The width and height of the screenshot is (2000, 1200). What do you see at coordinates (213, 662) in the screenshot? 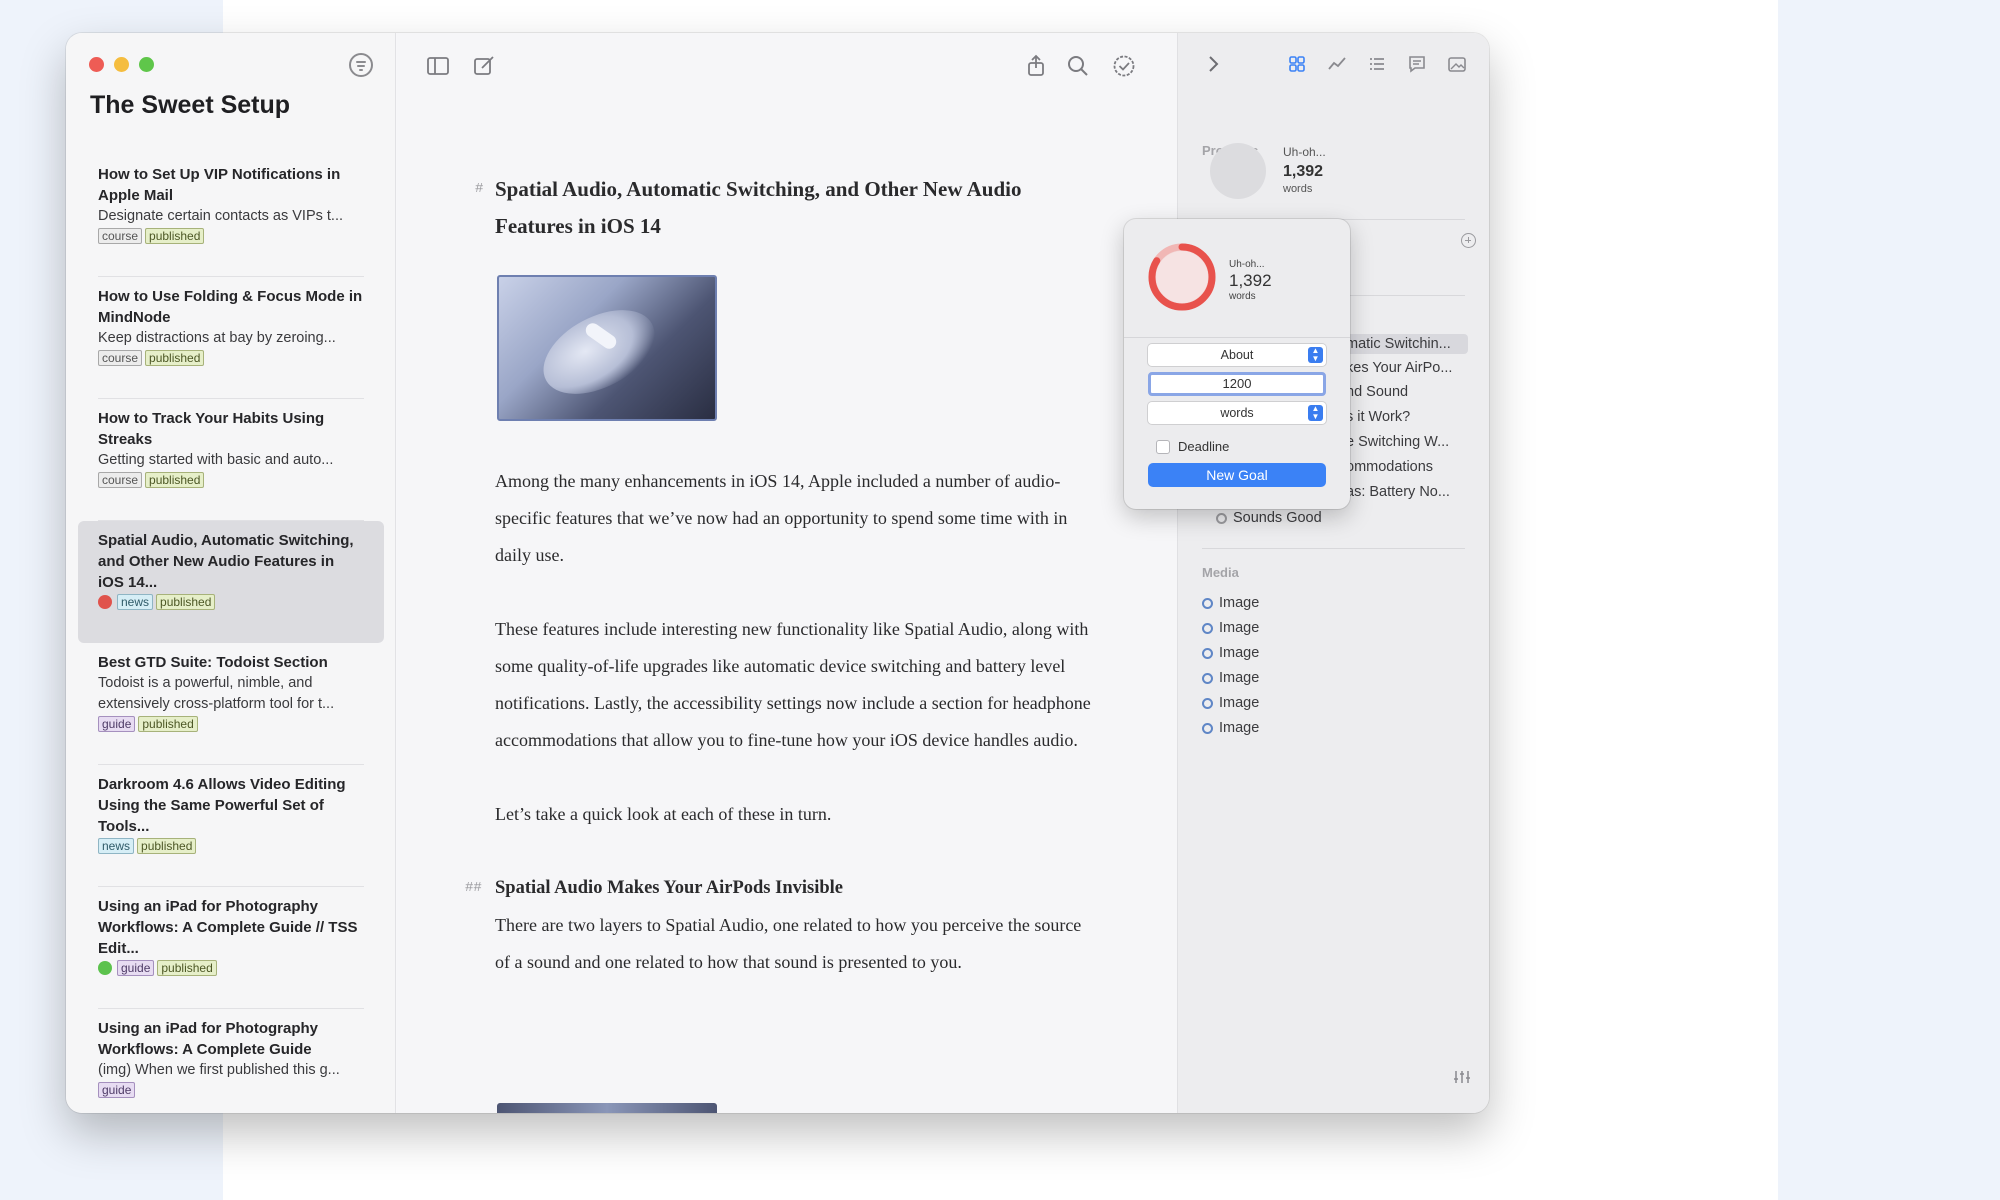
I see `sheet-title: Best GTD Suite: Todoist Section` at bounding box center [213, 662].